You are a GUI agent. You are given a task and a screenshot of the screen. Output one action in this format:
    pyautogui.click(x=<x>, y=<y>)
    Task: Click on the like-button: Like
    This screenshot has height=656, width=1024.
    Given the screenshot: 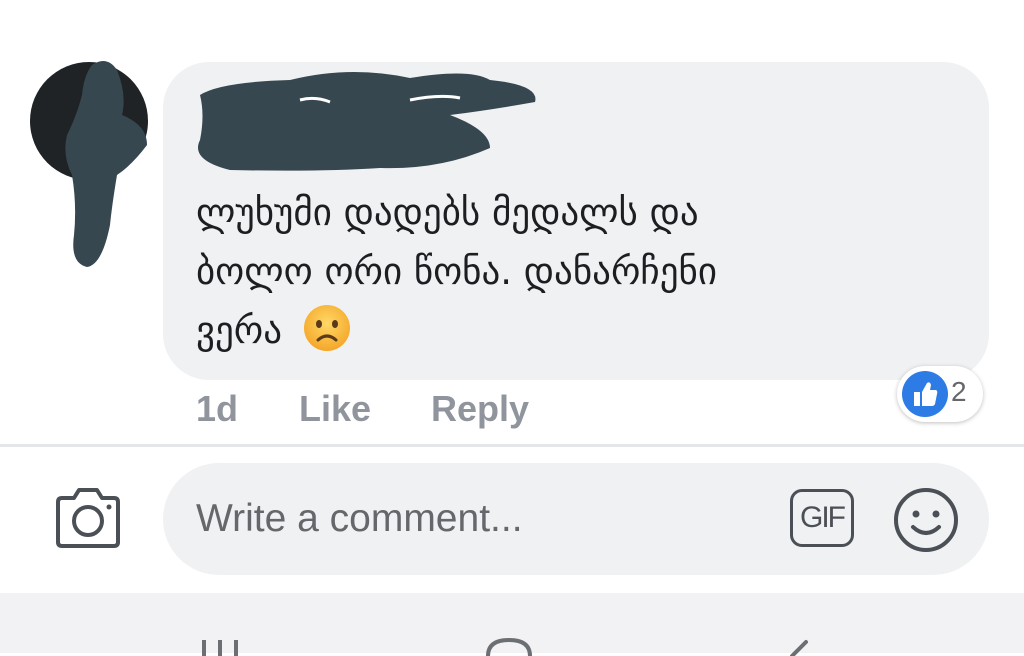 What is the action you would take?
    pyautogui.click(x=335, y=409)
    